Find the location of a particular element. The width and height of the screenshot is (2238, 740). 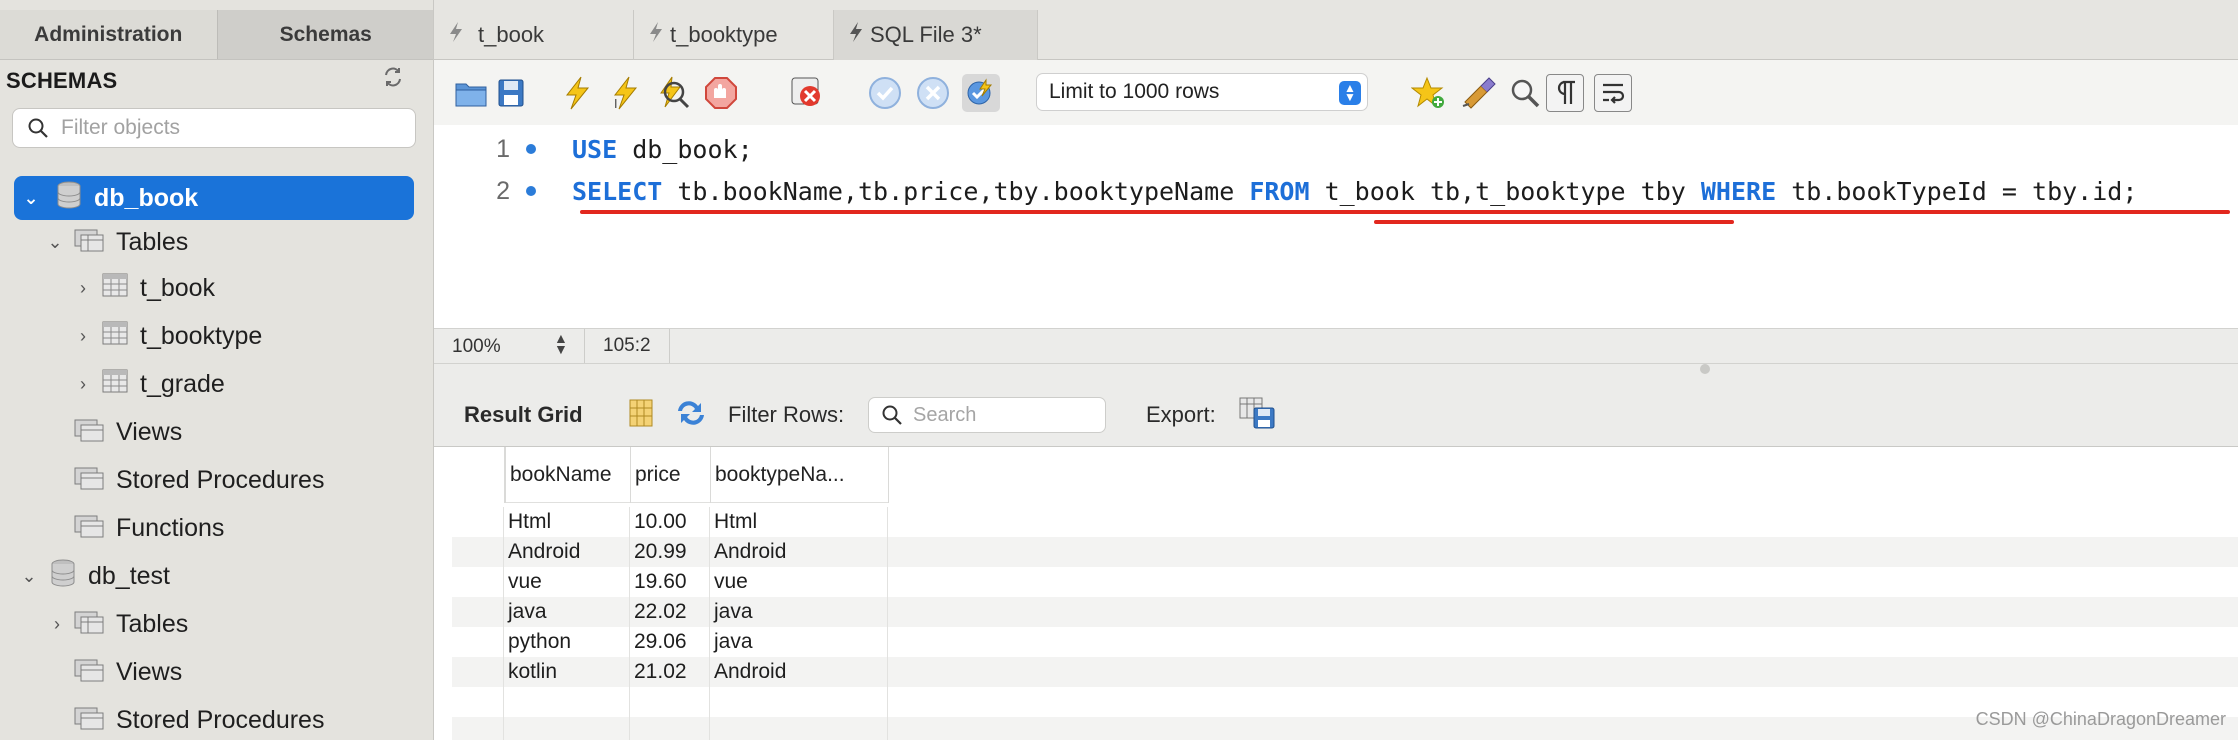

red-underline-annotation is located at coordinates (1554, 222).